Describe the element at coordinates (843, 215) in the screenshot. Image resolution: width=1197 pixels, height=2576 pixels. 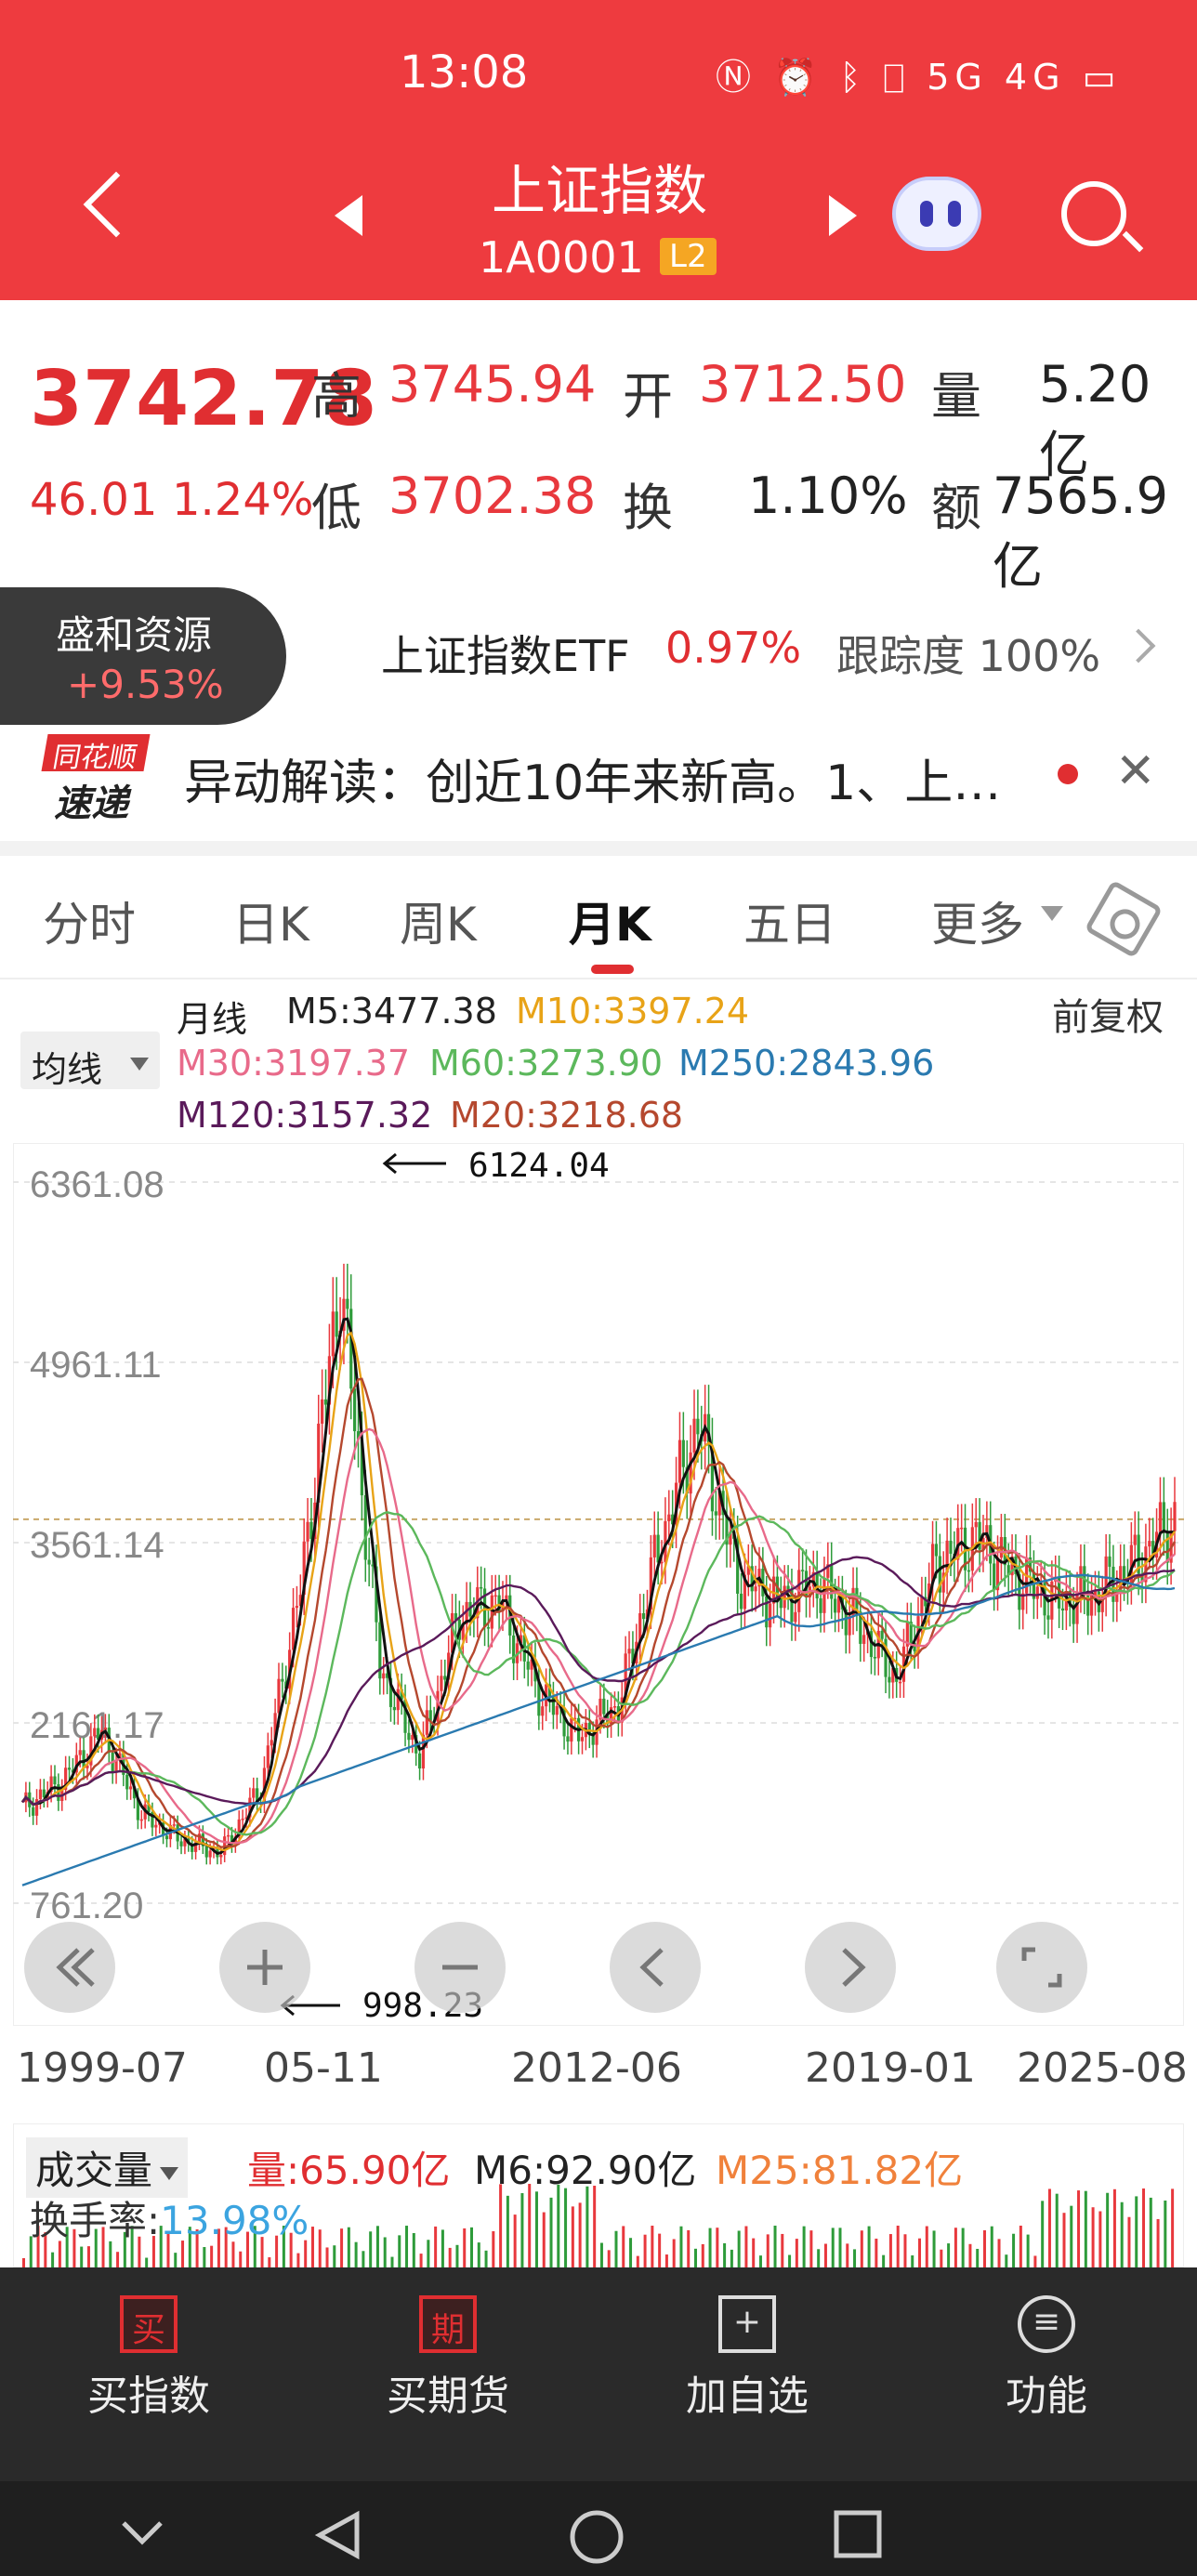
I see `next-index-icon` at that location.